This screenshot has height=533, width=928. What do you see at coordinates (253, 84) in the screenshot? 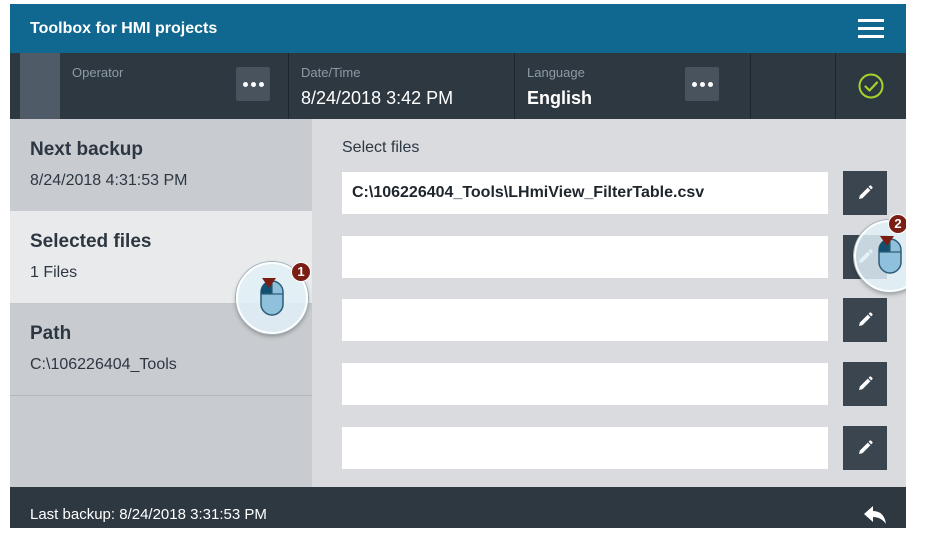
I see `operator-more-button` at bounding box center [253, 84].